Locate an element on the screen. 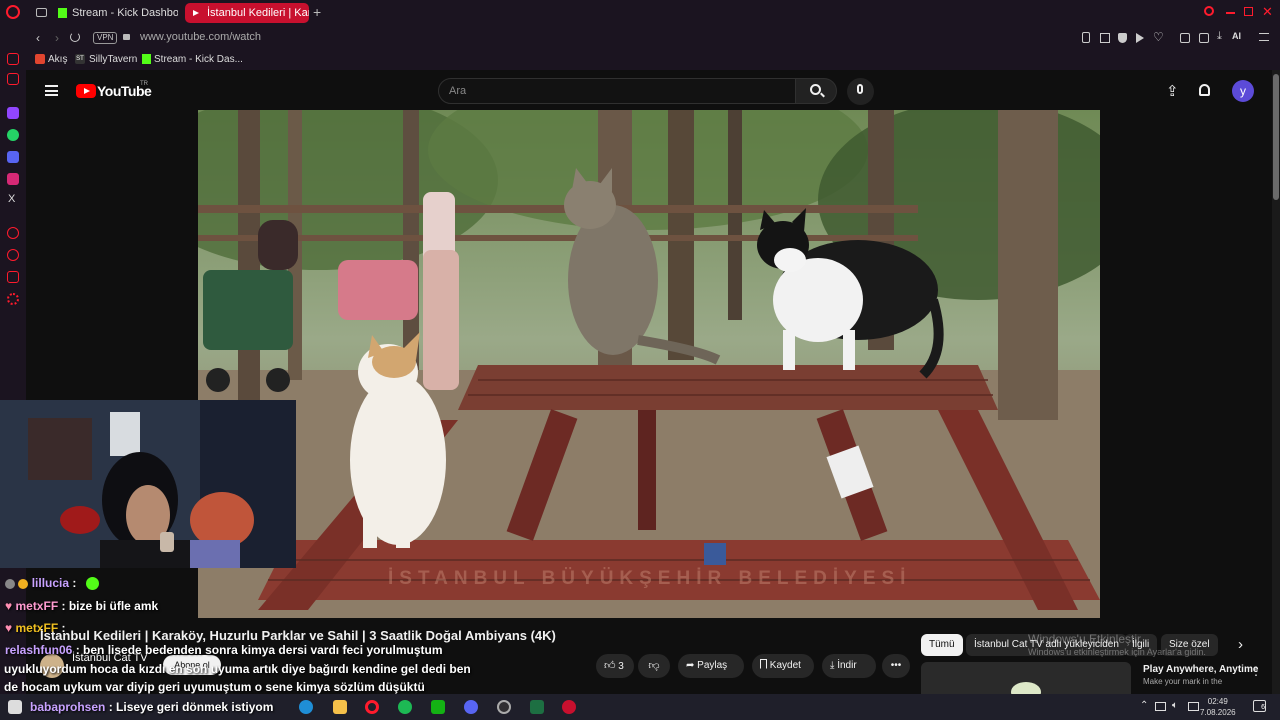  dislike-button: 👎︎ is located at coordinates (654, 666).